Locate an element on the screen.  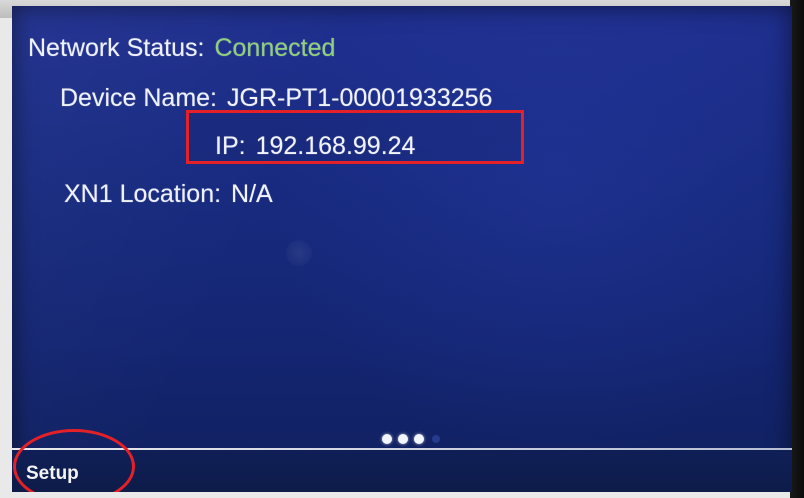
ip-label: IP: is located at coordinates (230, 146).